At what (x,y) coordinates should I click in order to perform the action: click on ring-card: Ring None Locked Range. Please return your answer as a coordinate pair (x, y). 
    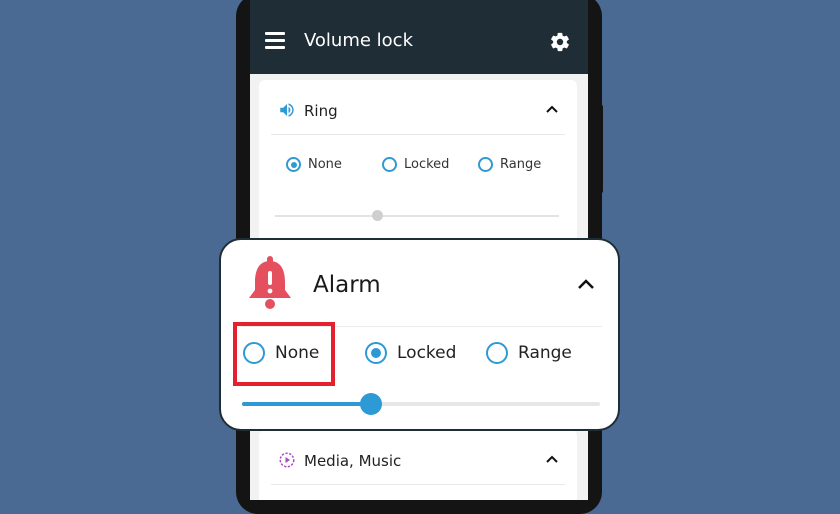
    Looking at the image, I should click on (418, 165).